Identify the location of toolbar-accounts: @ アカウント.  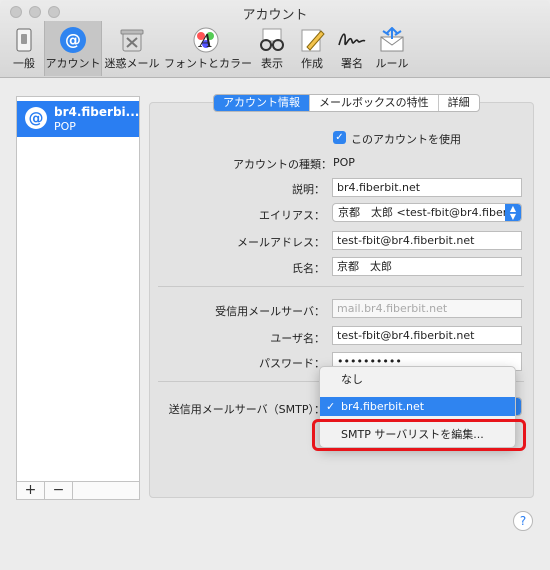
(73, 48).